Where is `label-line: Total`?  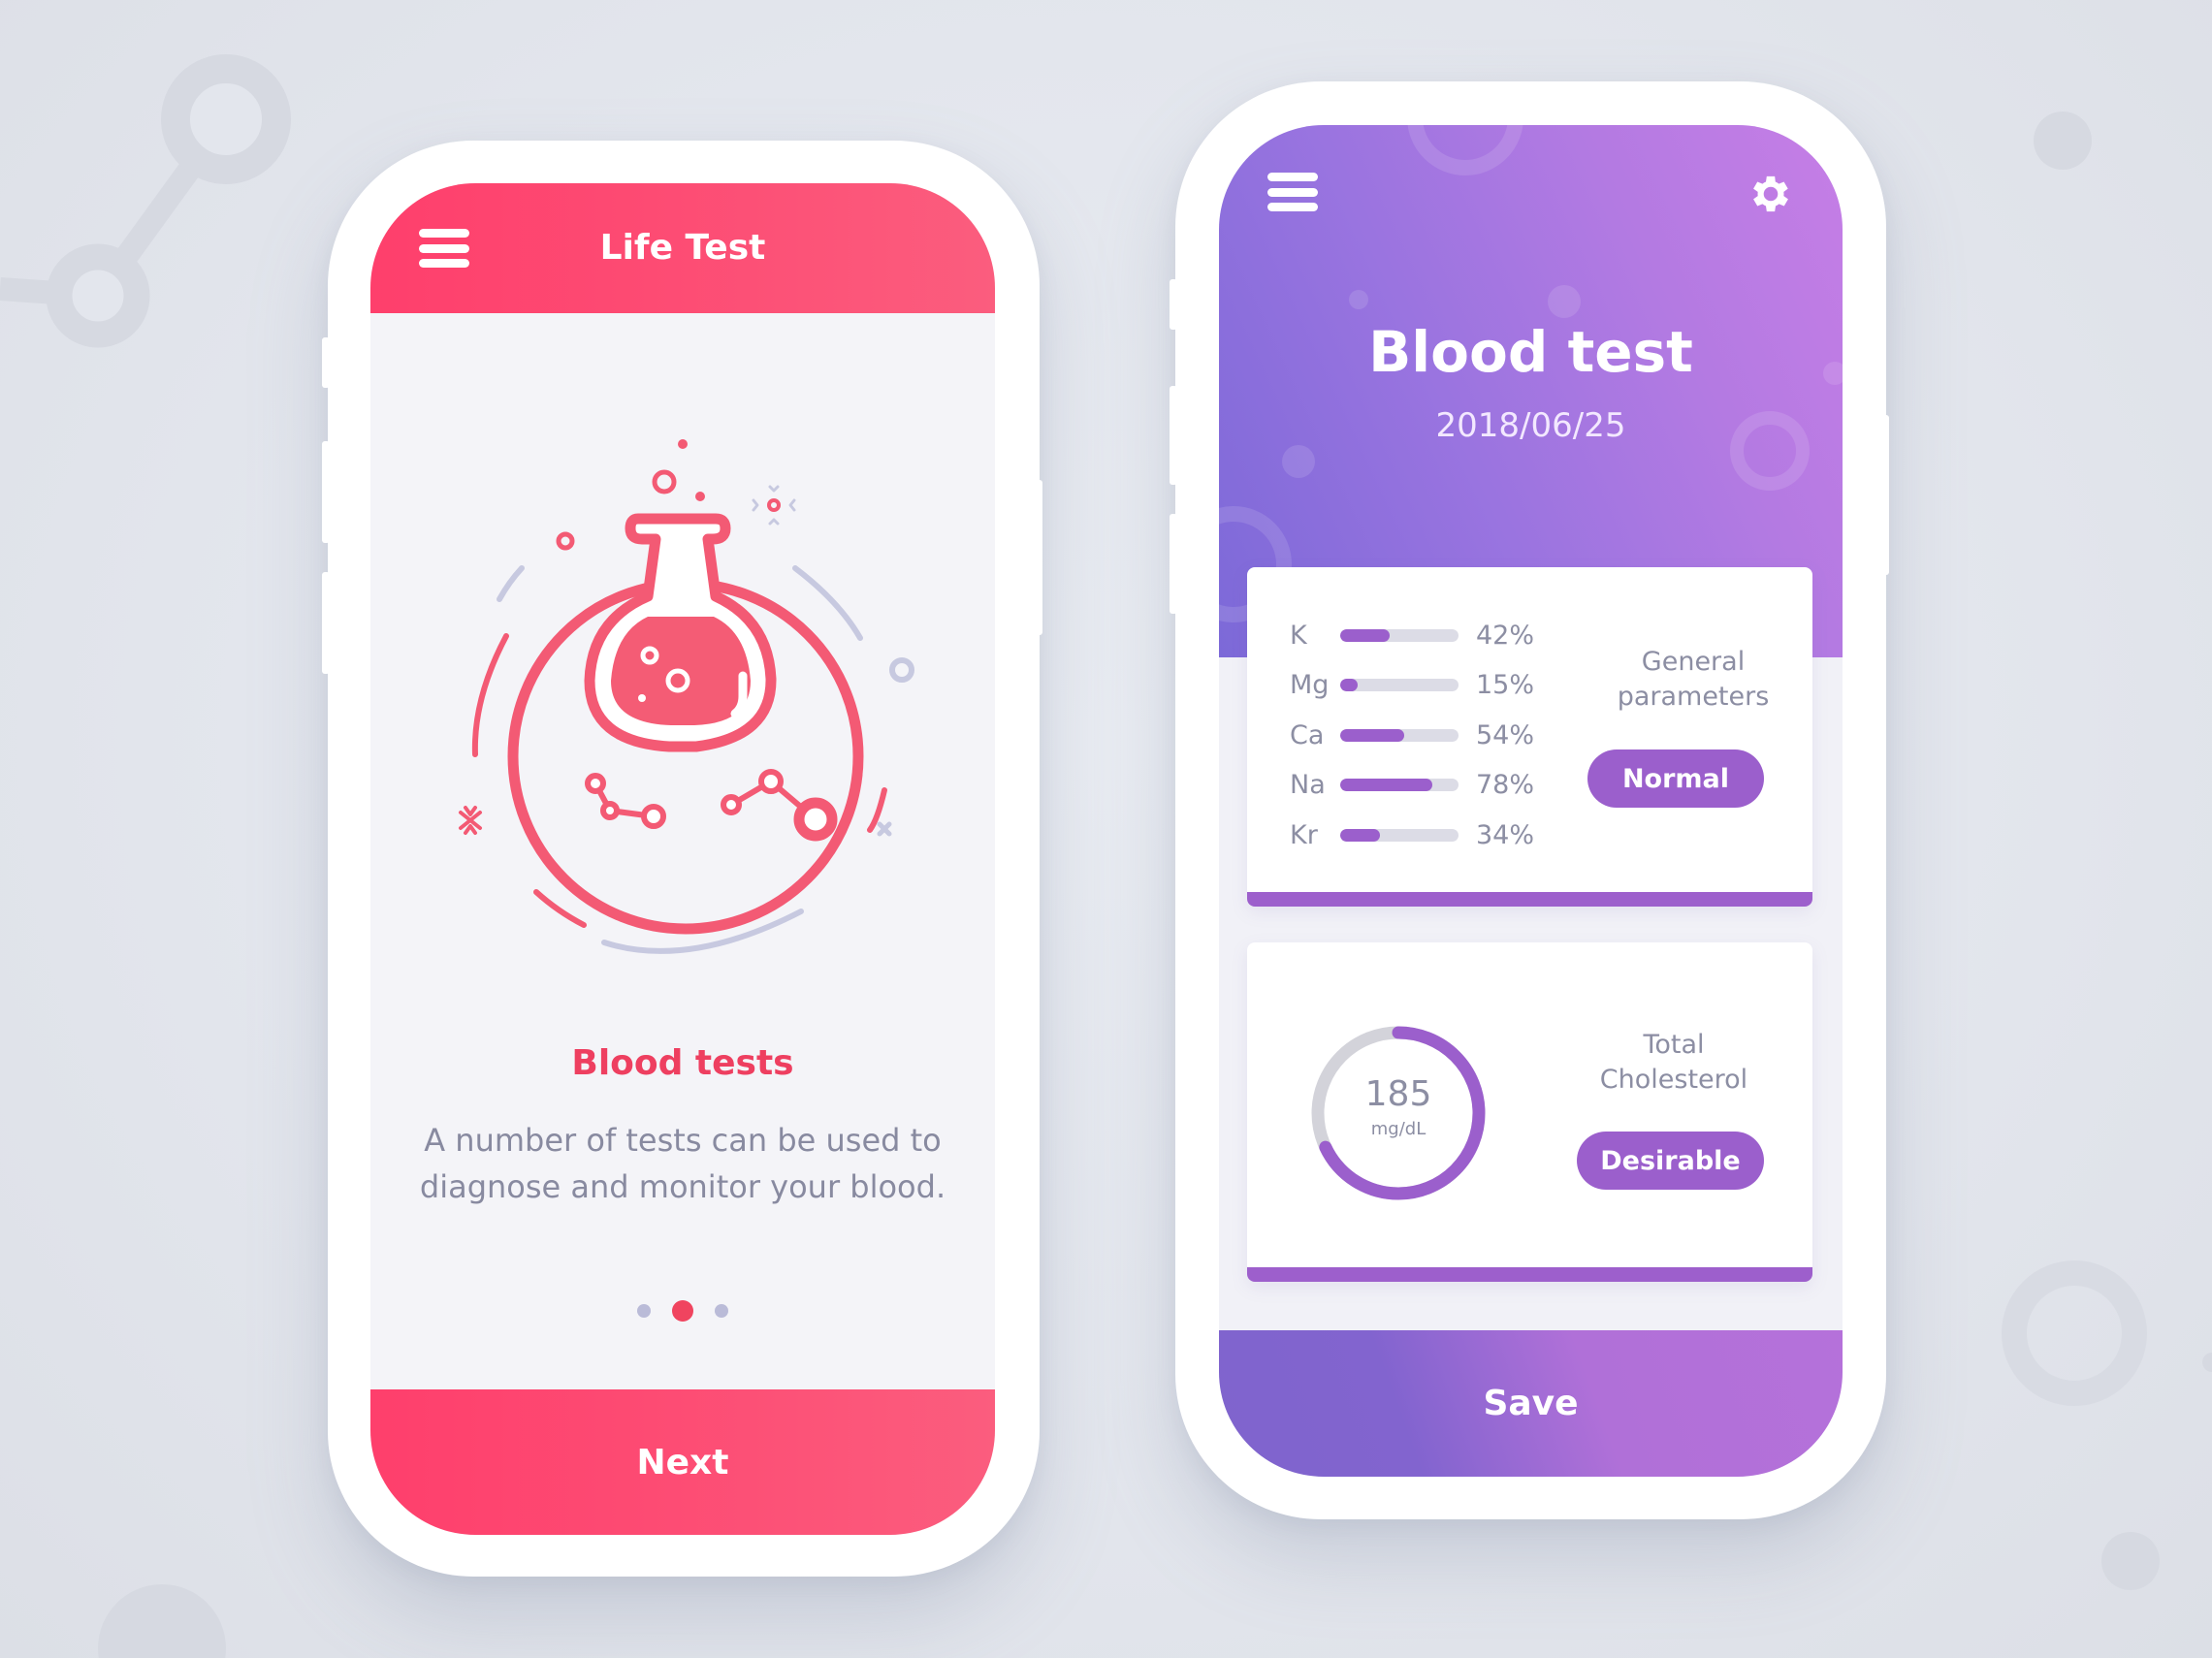
label-line: Total is located at coordinates (1674, 1045).